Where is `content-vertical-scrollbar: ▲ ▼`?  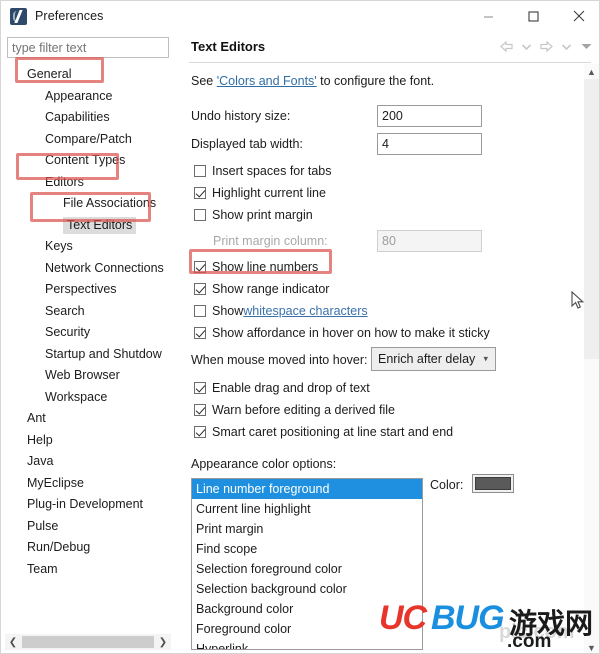 content-vertical-scrollbar: ▲ ▼ is located at coordinates (591, 358).